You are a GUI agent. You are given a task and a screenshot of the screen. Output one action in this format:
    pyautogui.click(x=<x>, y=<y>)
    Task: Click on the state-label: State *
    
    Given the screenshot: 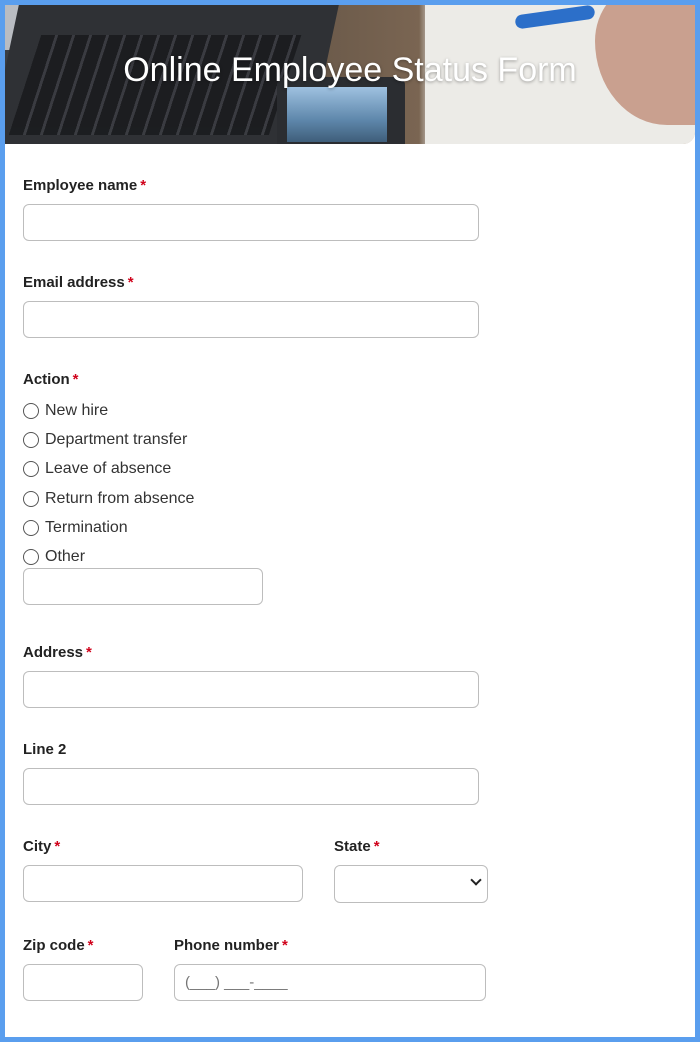 What is the action you would take?
    pyautogui.click(x=357, y=846)
    